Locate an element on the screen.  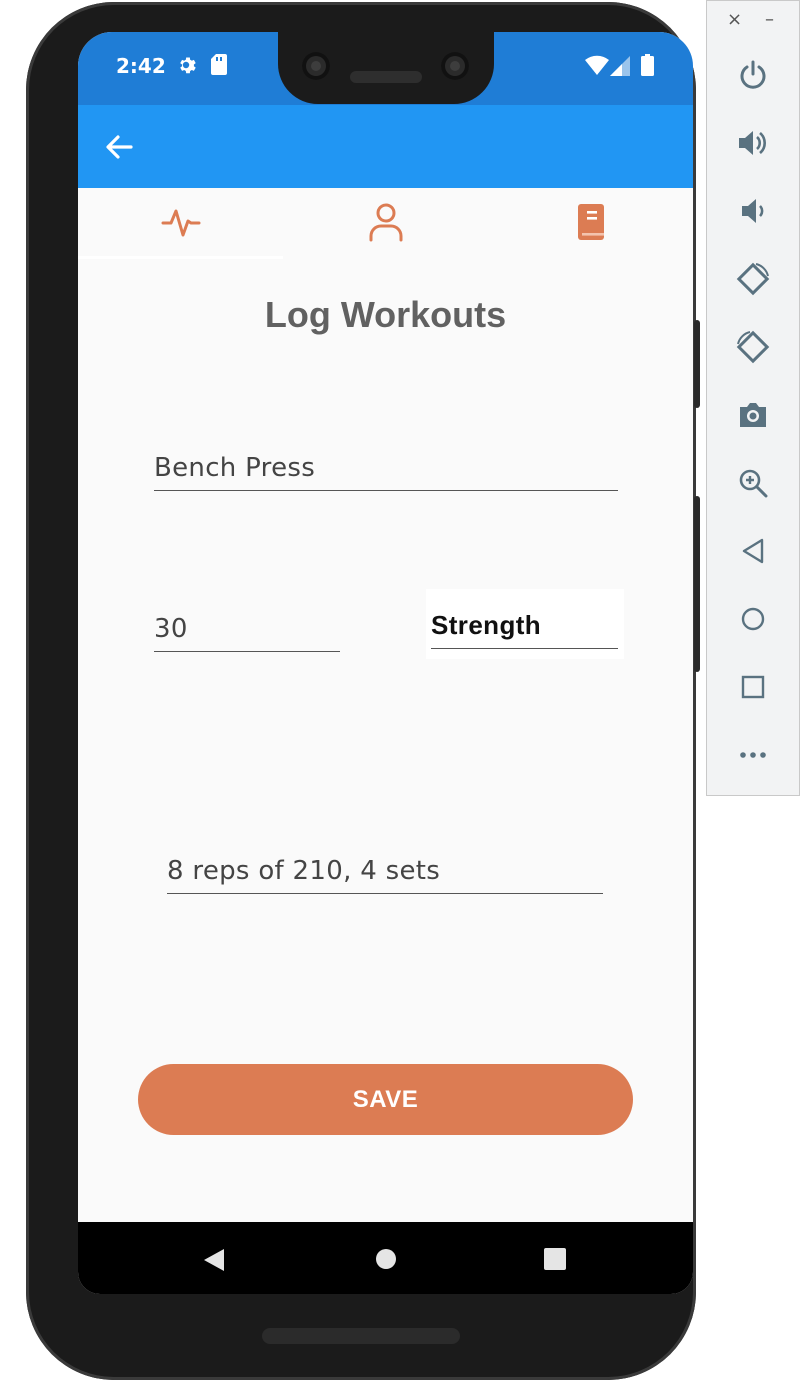
sd-card-icon is located at coordinates (219, 66).